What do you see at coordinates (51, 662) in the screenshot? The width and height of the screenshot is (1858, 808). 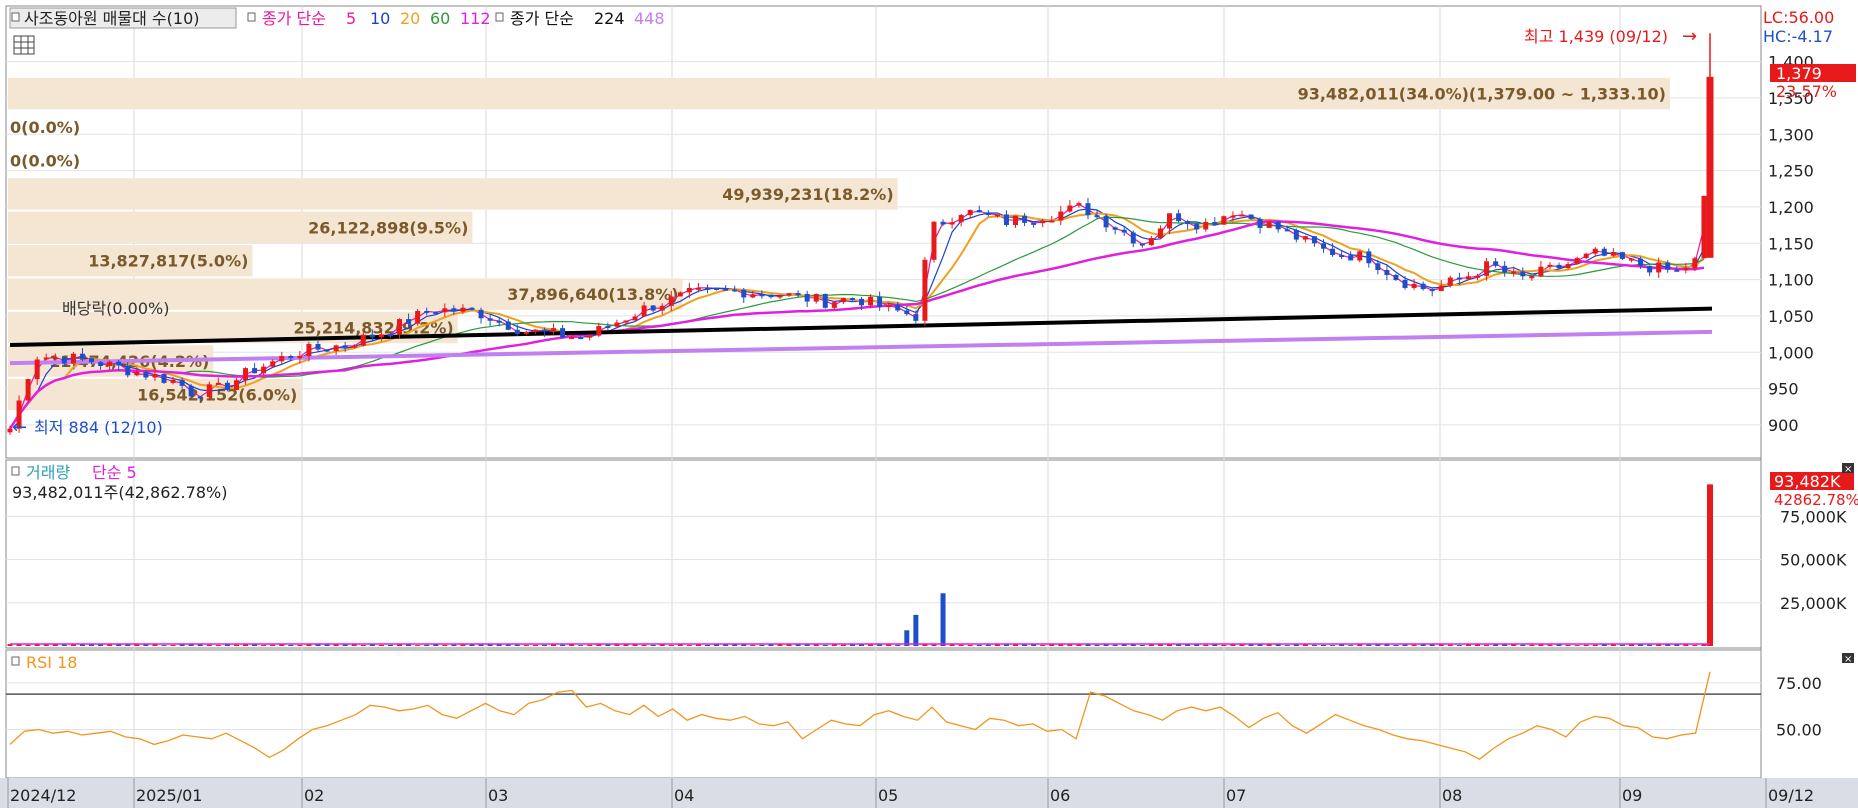 I see `rsi-title: RSI 18` at bounding box center [51, 662].